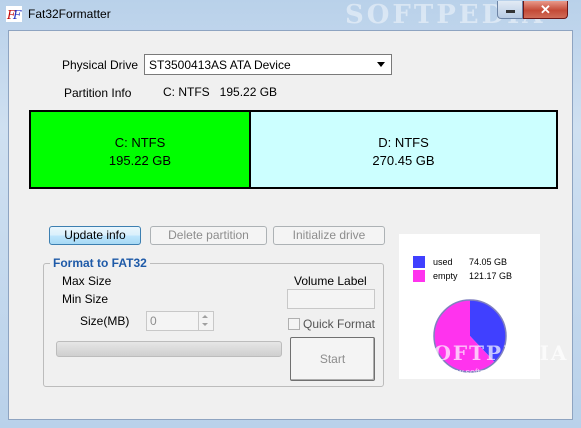 This screenshot has width=581, height=428. I want to click on partition-d-size: 270.45 GB, so click(403, 160).